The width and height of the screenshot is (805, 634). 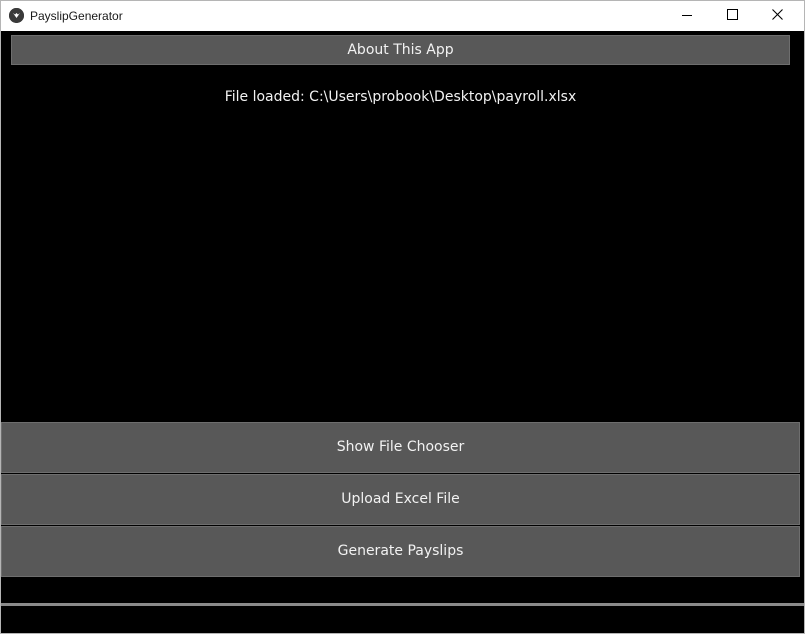 I want to click on kivy-app-icon, so click(x=16, y=15).